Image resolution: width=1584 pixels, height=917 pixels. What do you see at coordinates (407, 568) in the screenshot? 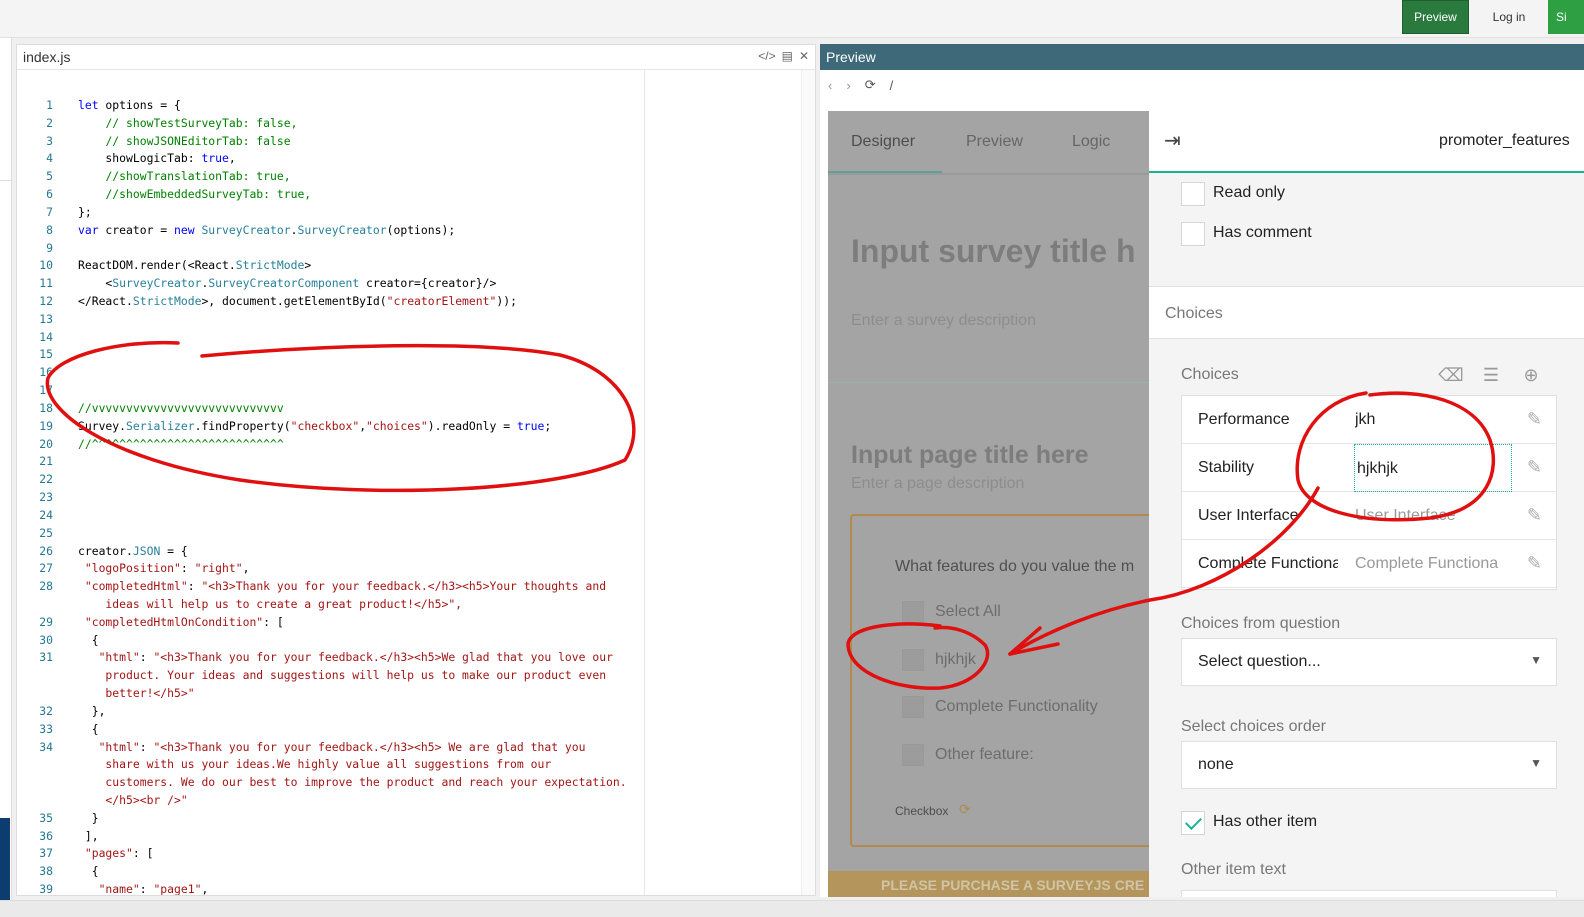
I see `code-line: 27 "logoPosition": "right",` at bounding box center [407, 568].